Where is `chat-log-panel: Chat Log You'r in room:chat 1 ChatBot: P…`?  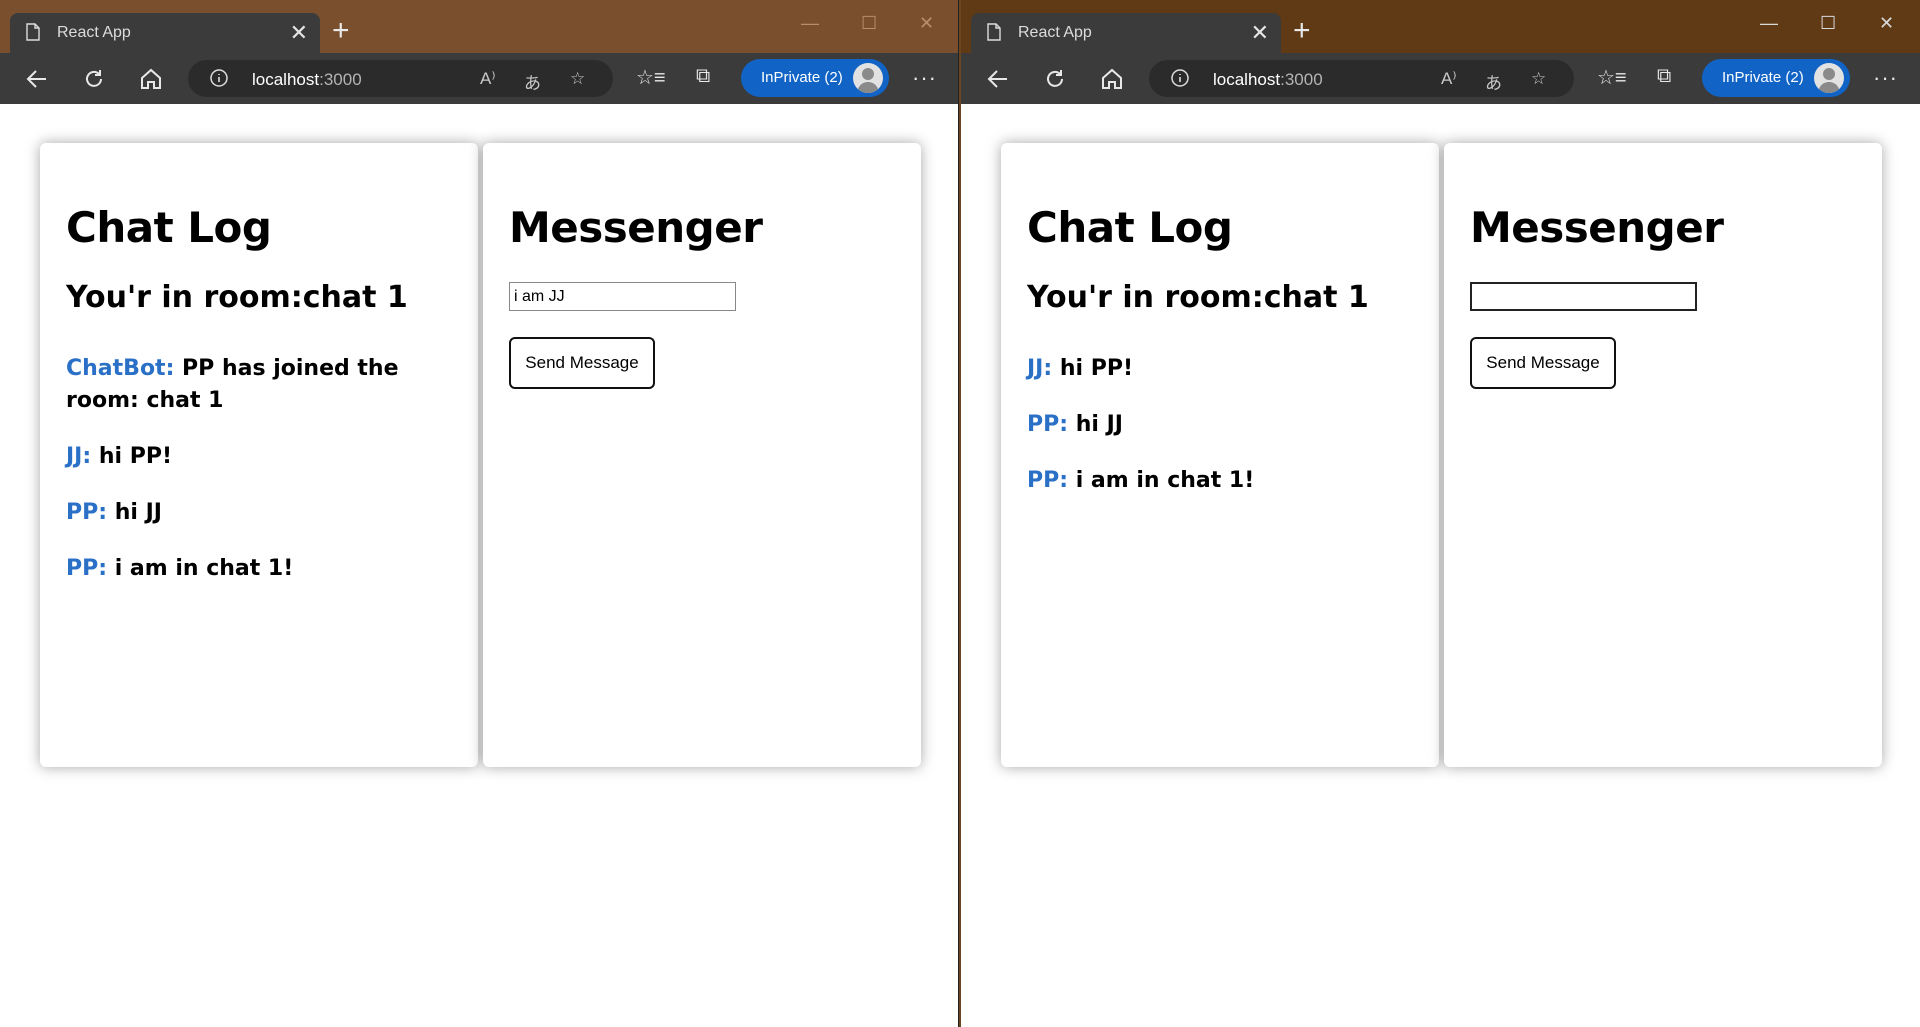 chat-log-panel: Chat Log You'r in room:chat 1 ChatBot: P… is located at coordinates (259, 455).